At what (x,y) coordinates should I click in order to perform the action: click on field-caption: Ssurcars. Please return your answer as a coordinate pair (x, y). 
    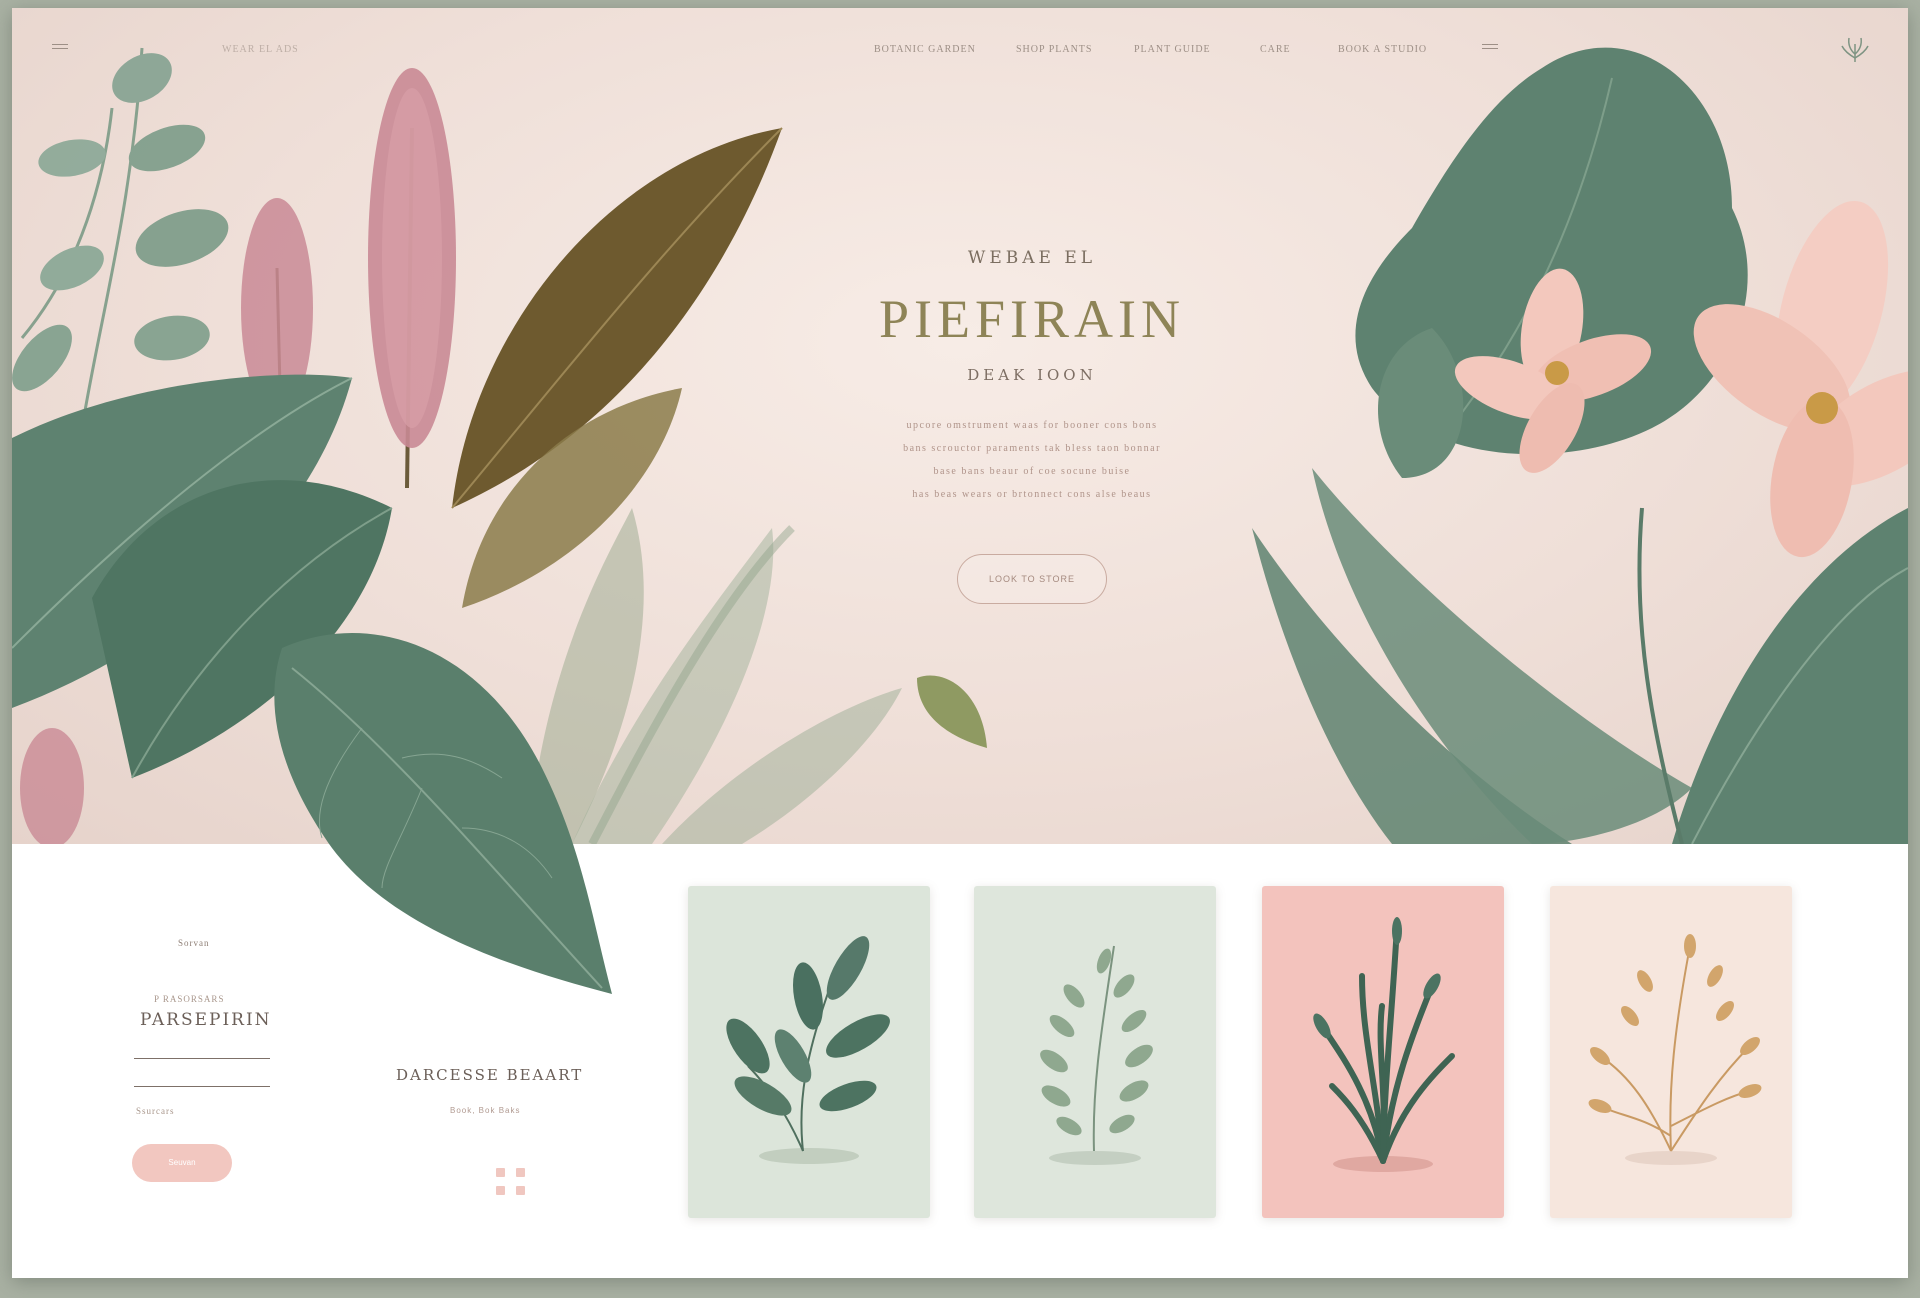
    Looking at the image, I should click on (155, 1111).